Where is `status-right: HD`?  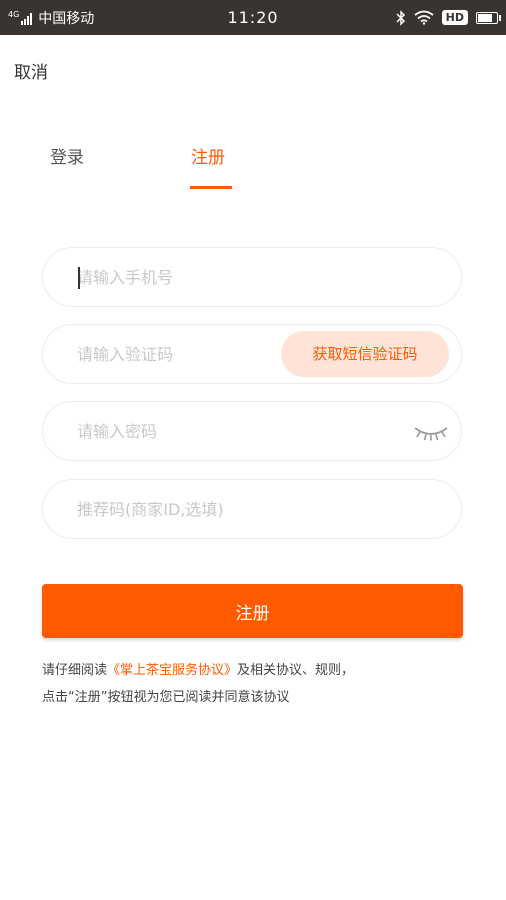 status-right: HD is located at coordinates (448, 17).